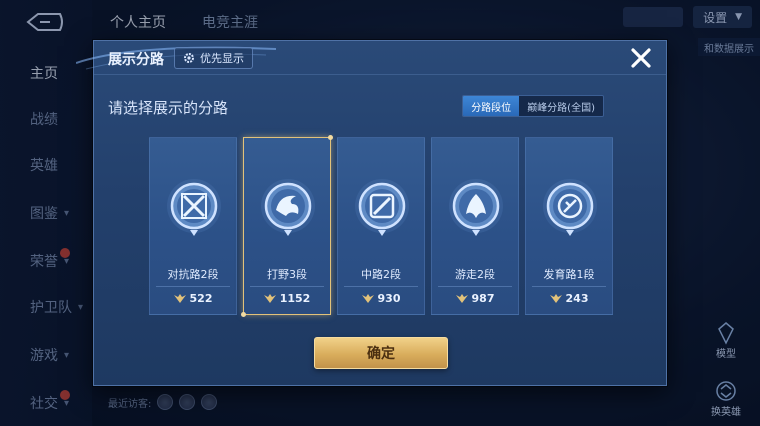  I want to click on priority-display-label: 优先显示, so click(222, 58).